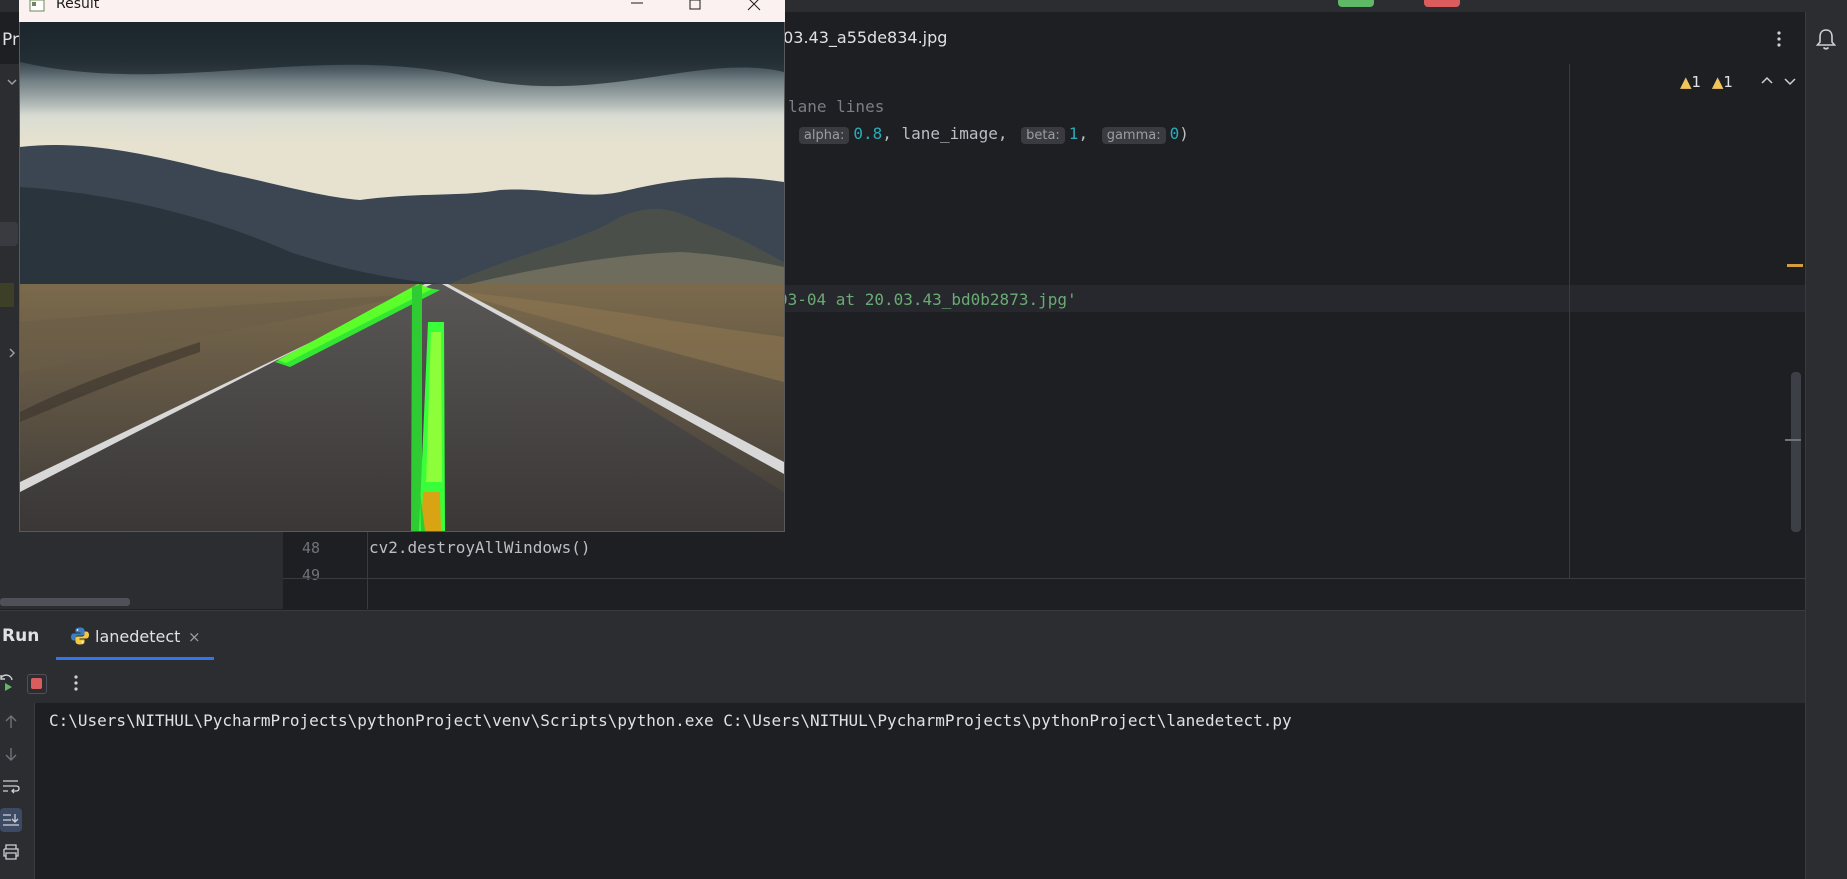 Image resolution: width=1847 pixels, height=879 pixels. I want to click on code-comment: lane lines, so click(836, 106).